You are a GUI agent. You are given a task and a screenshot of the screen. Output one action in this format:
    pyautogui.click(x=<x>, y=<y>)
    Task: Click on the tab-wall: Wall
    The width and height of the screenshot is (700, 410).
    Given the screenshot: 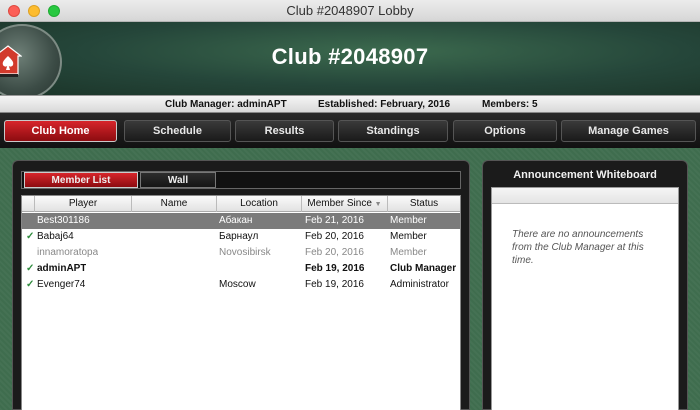 What is the action you would take?
    pyautogui.click(x=178, y=180)
    